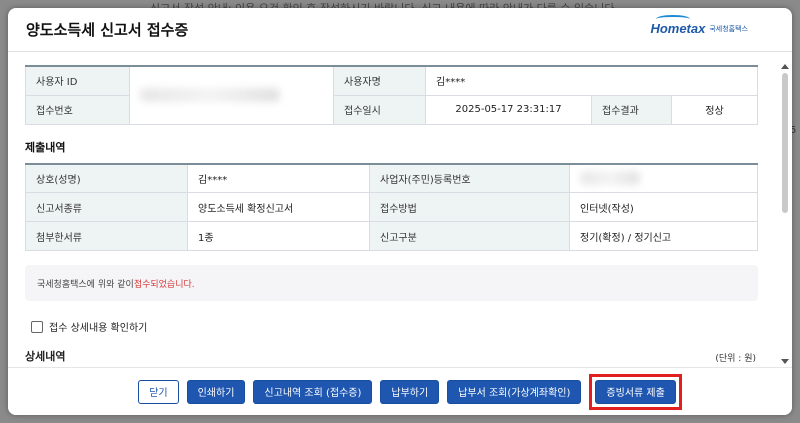 The height and width of the screenshot is (423, 800). What do you see at coordinates (98, 328) in the screenshot?
I see `detail-checkbox-label: 접수 상세내용 확인하기` at bounding box center [98, 328].